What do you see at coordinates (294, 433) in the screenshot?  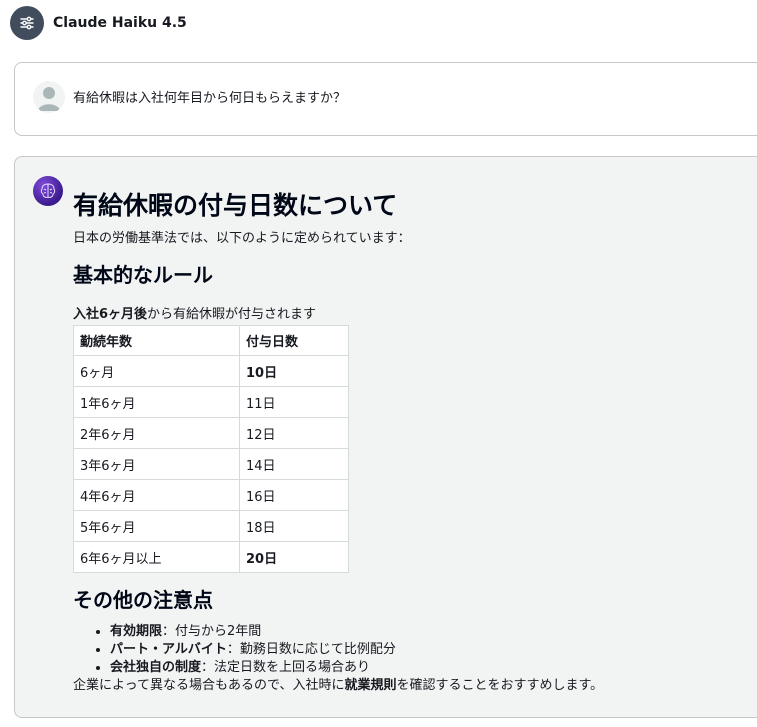 I see `table-cell-days: 12日` at bounding box center [294, 433].